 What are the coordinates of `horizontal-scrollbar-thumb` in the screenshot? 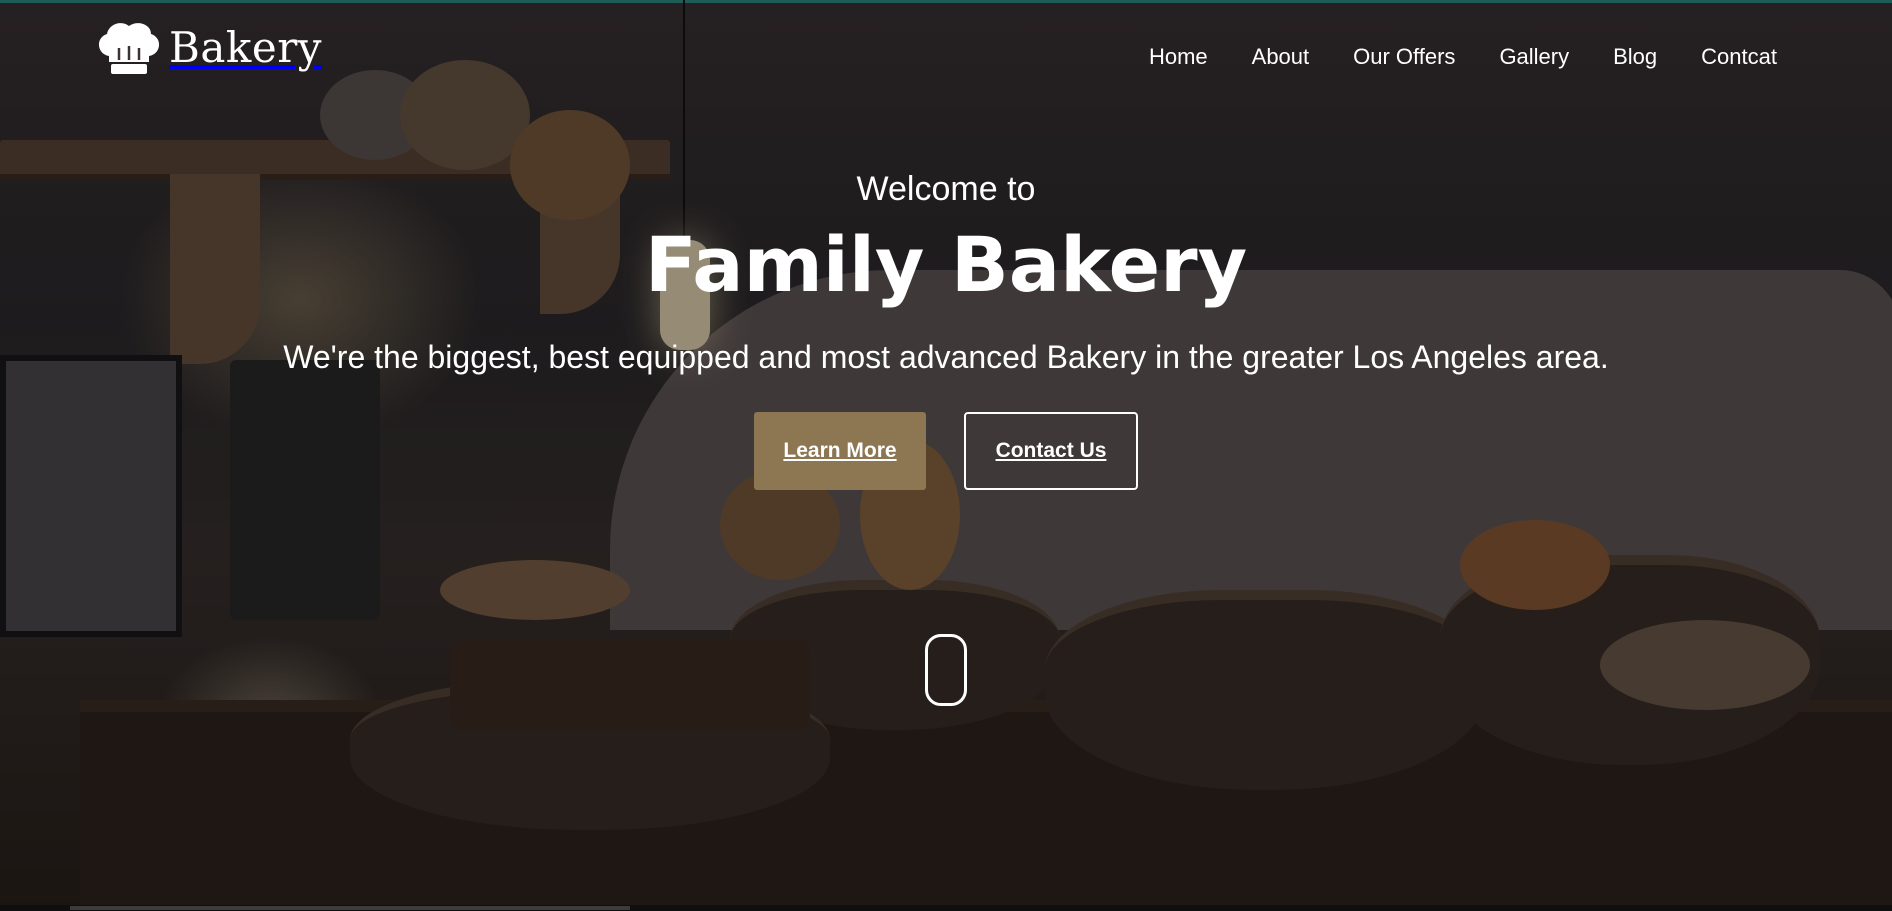 It's located at (350, 908).